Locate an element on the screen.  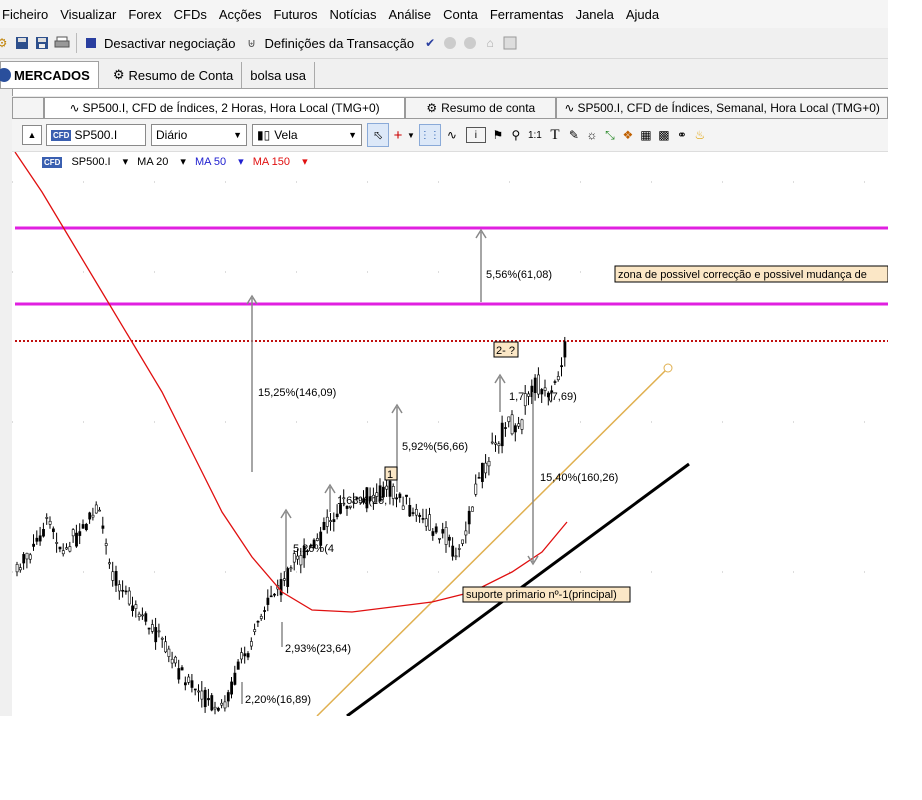
text-tool-icon: T is located at coordinates (555, 135).